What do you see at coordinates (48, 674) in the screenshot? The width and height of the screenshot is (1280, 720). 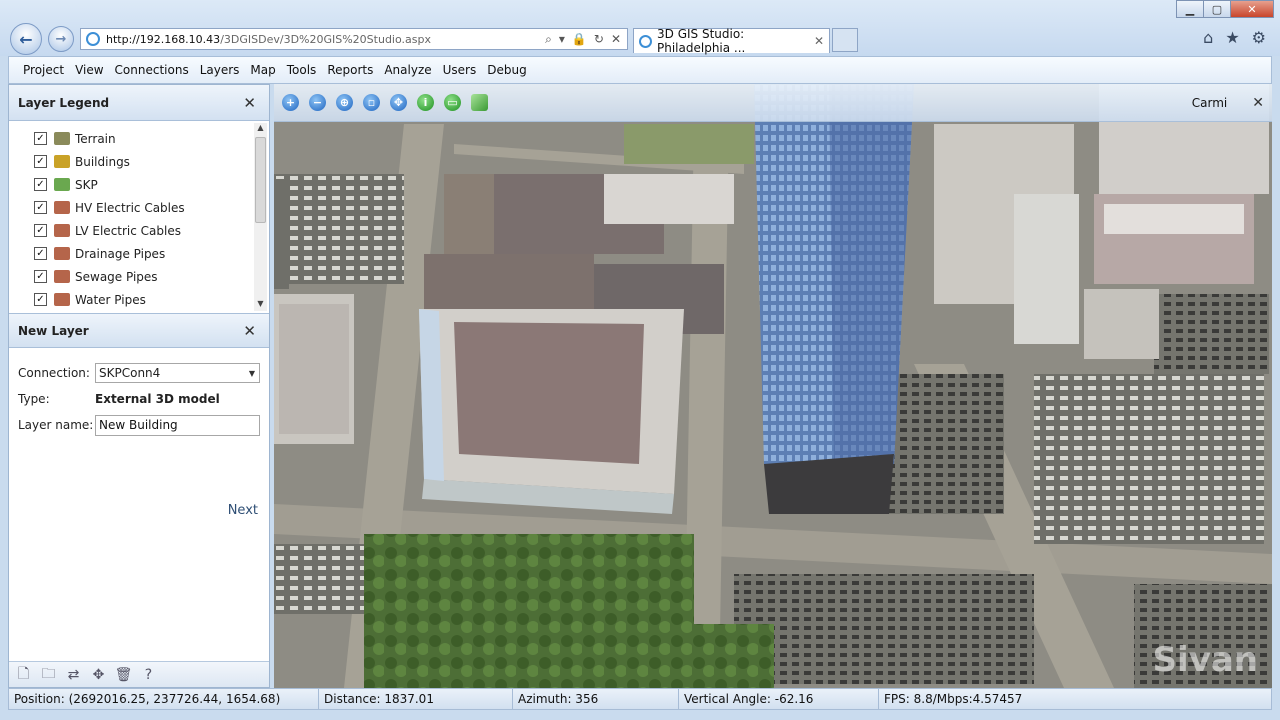 I see `open-folder-icon: 🗀` at bounding box center [48, 674].